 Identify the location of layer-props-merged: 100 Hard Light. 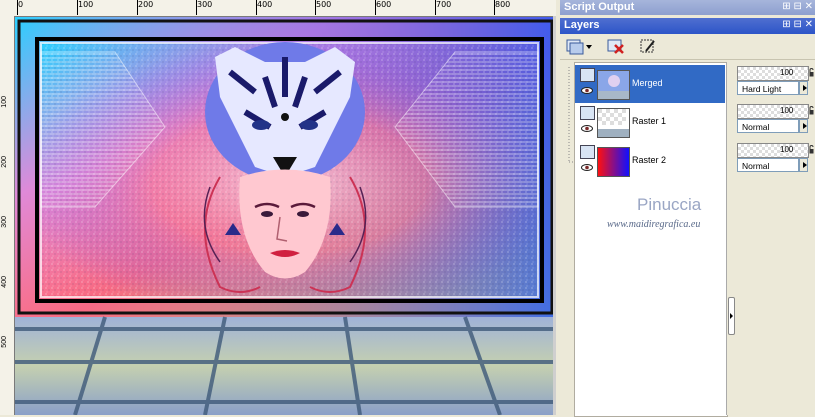
(775, 83).